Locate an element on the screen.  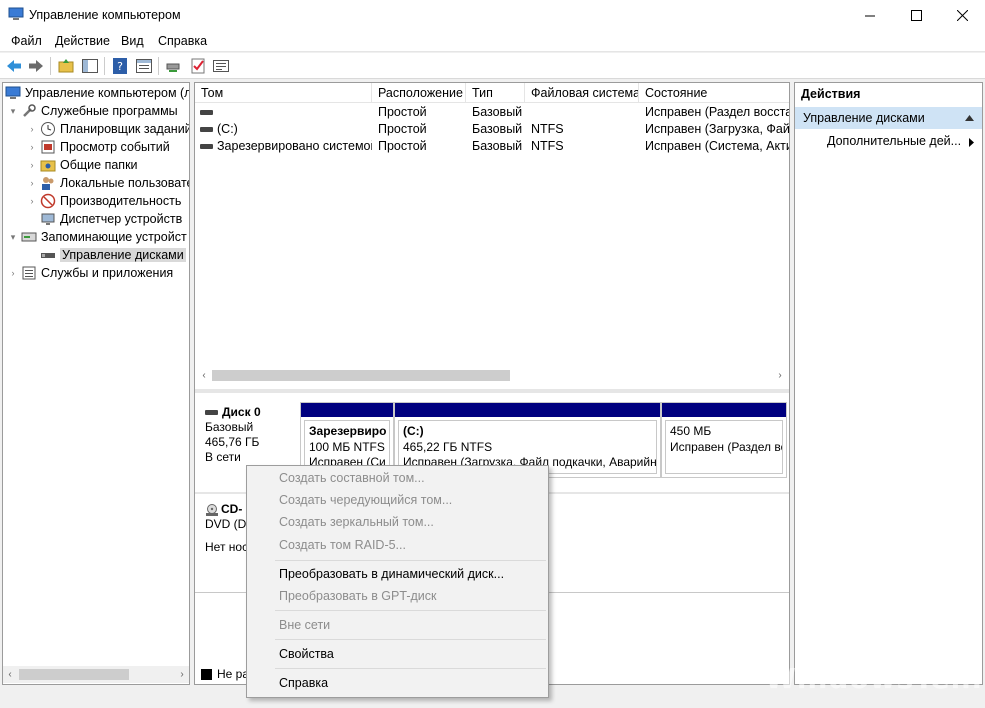
partition-size: 100 МБ NTFS is located at coordinates (347, 446).